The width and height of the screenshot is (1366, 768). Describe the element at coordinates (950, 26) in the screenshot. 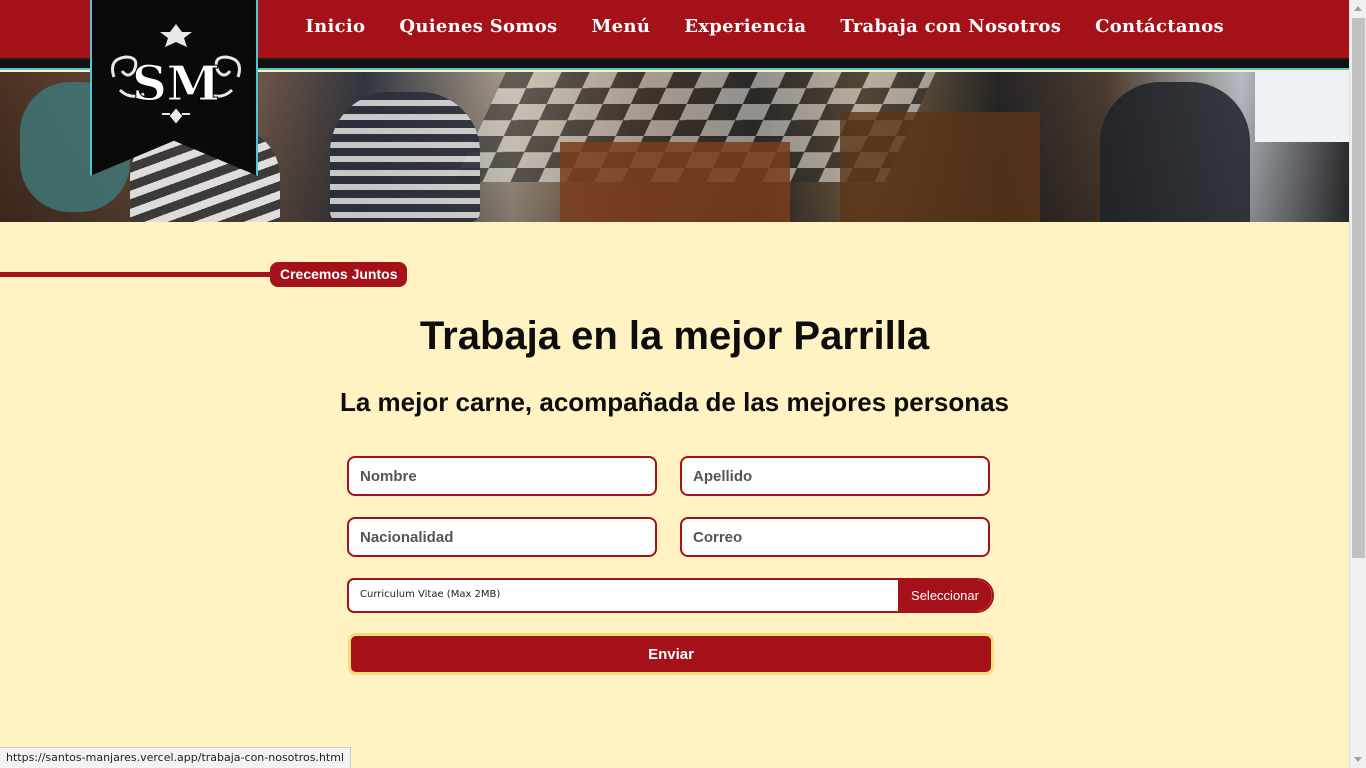

I see `nav-link-trabaja-con-nosotros: Trabaja con Nosotros` at that location.